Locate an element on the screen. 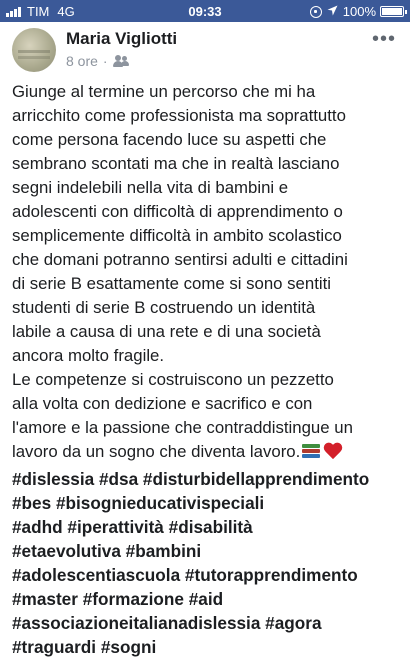  post-meta: 8 ore · is located at coordinates (97, 61).